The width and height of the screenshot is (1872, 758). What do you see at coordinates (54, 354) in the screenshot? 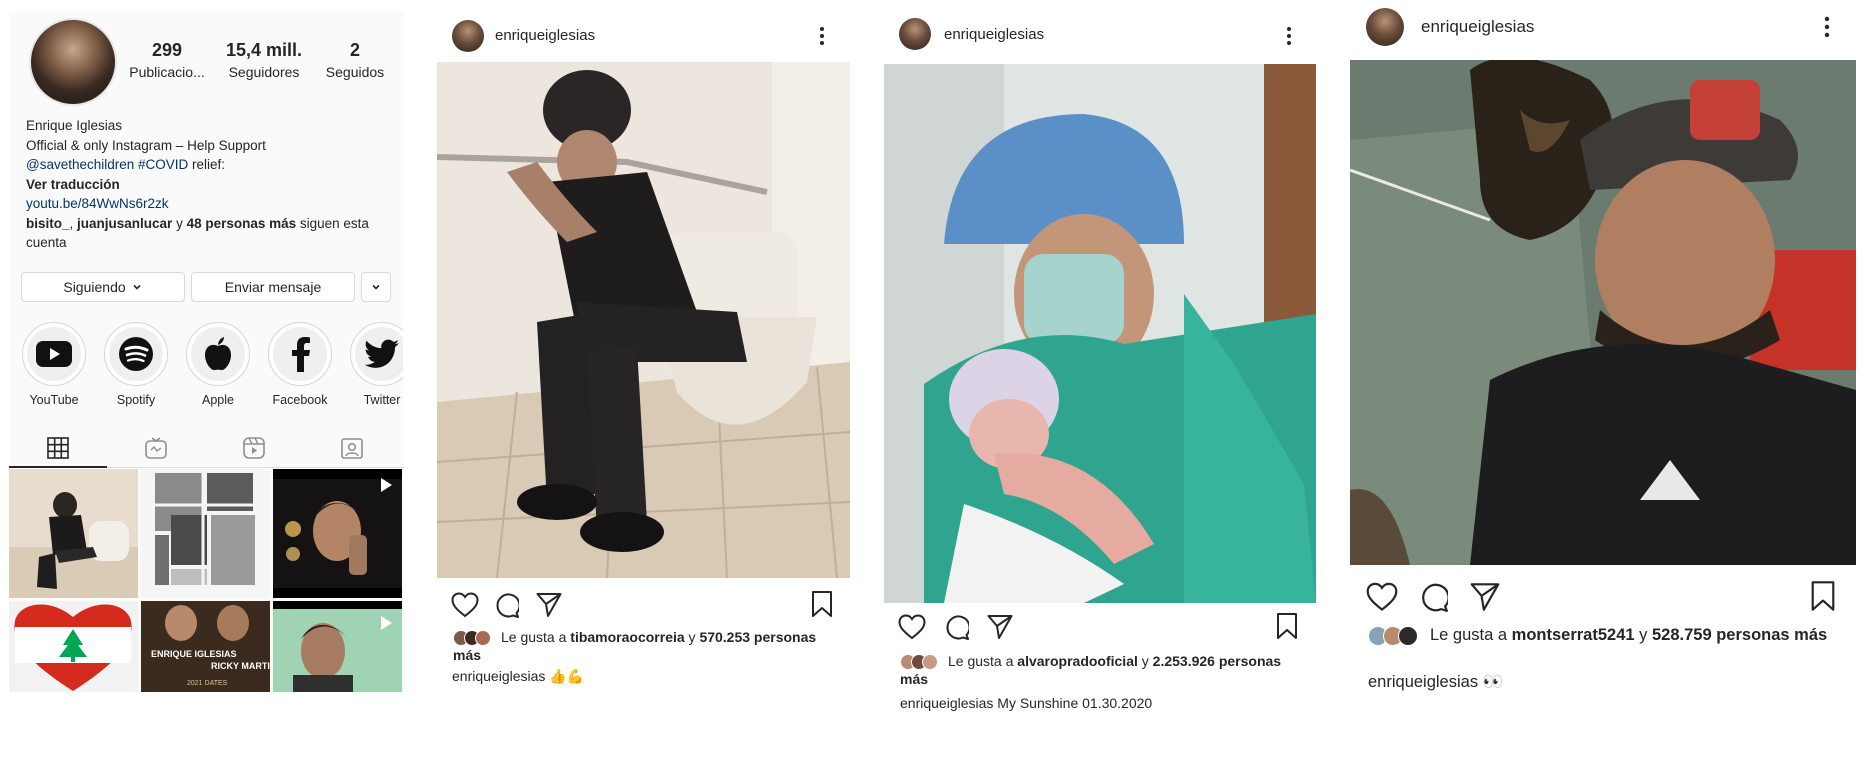
I see `youtube-icon` at bounding box center [54, 354].